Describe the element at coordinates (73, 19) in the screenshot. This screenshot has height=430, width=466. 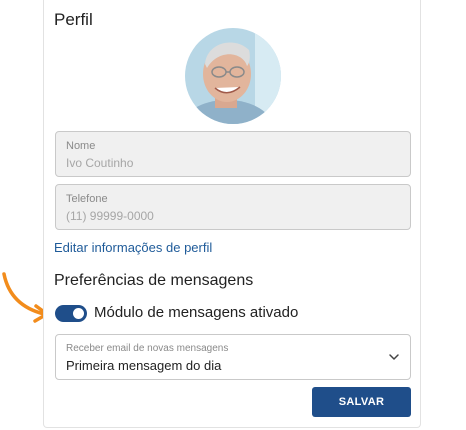
I see `profile-title: Perfil` at that location.